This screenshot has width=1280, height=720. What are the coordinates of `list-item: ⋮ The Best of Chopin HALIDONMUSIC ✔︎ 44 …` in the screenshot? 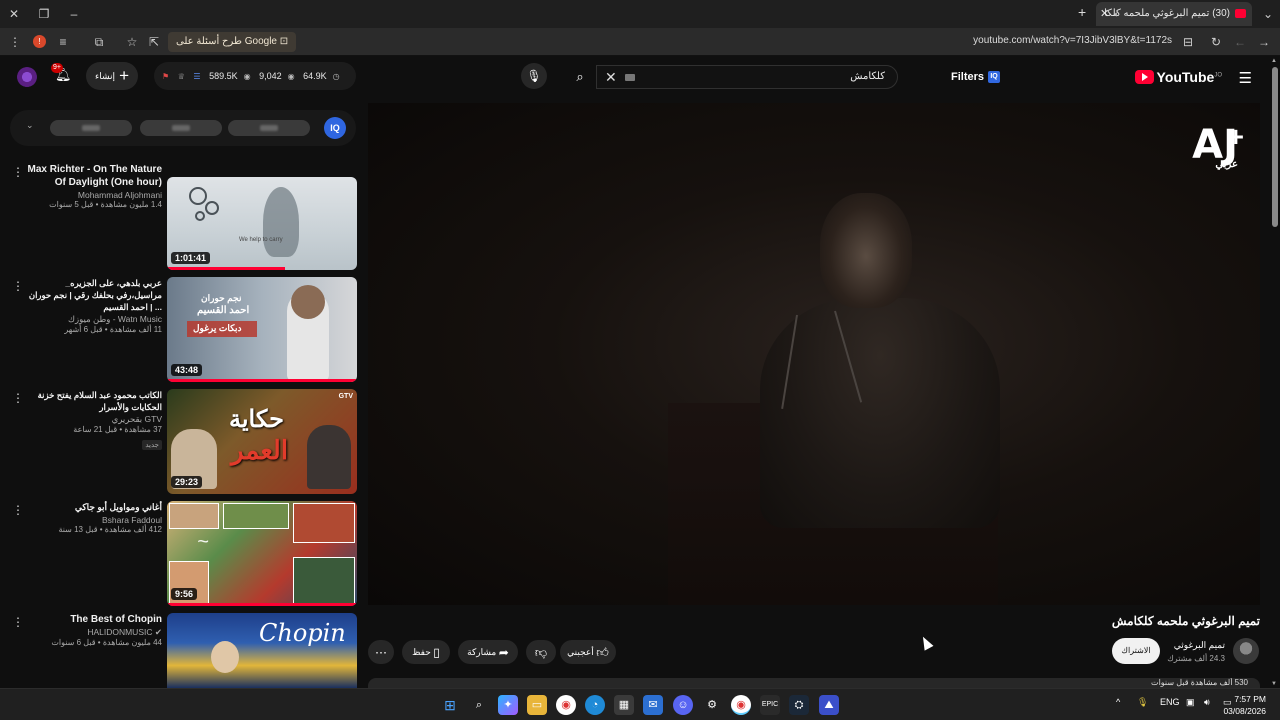 It's located at (180, 650).